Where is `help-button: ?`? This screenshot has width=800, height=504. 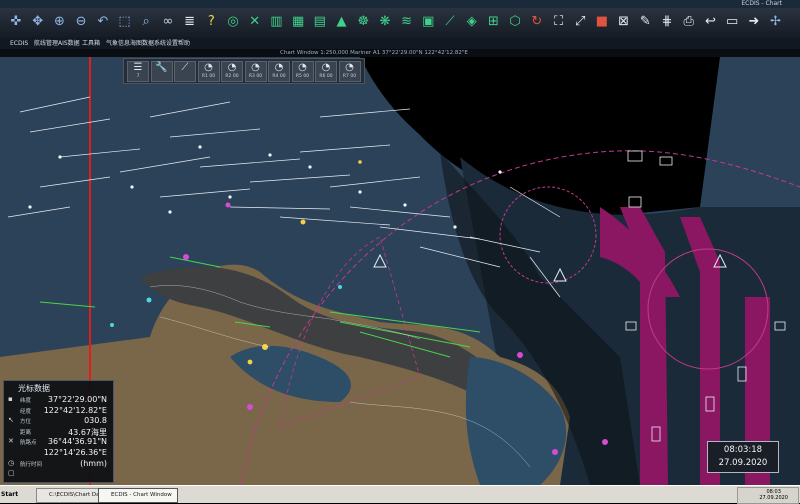
help-button: ? is located at coordinates (211, 22).